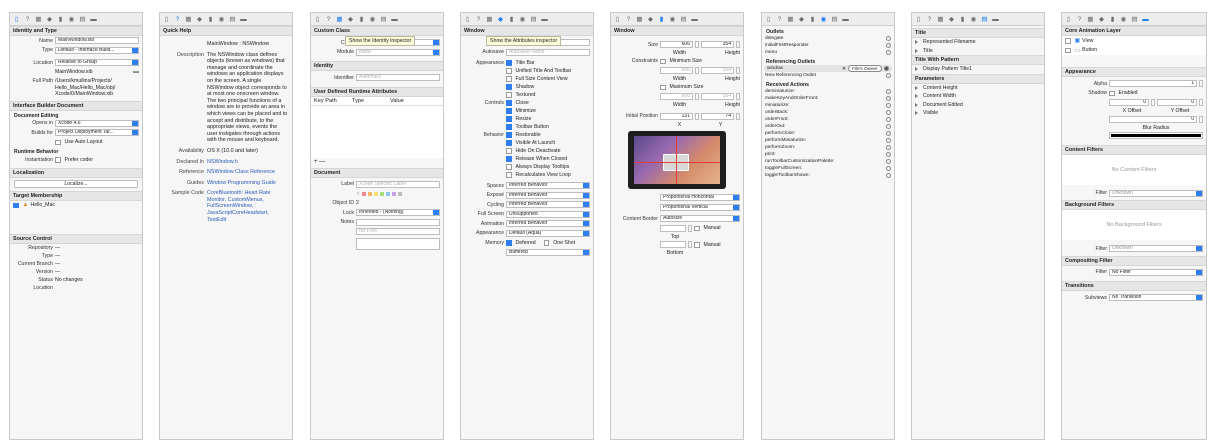  I want to click on keypath-column: Key Path, so click(330, 101).